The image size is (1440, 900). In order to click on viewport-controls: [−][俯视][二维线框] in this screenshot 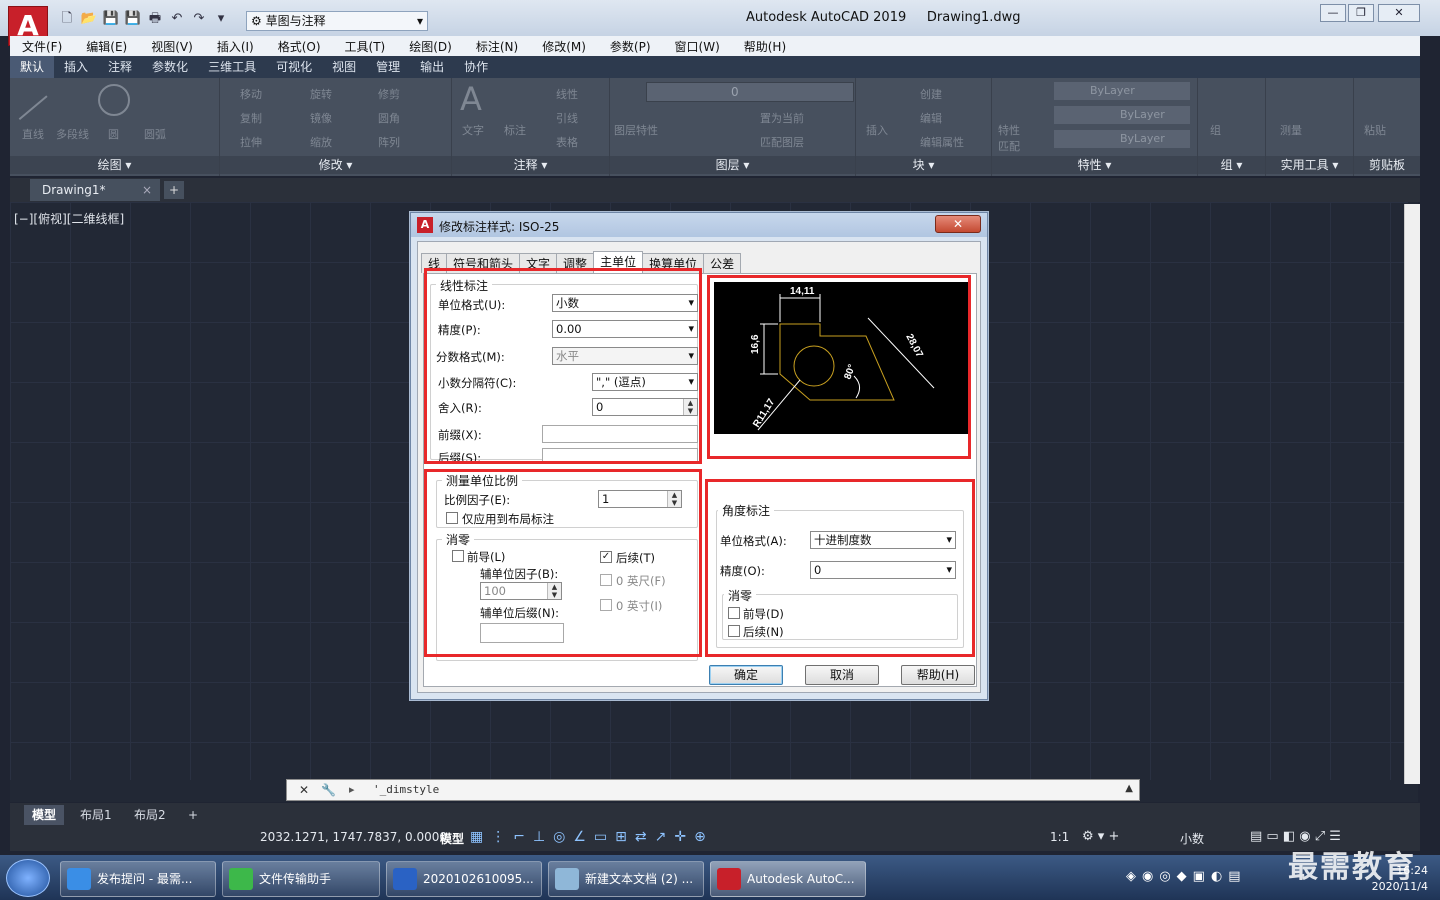, I will do `click(69, 218)`.